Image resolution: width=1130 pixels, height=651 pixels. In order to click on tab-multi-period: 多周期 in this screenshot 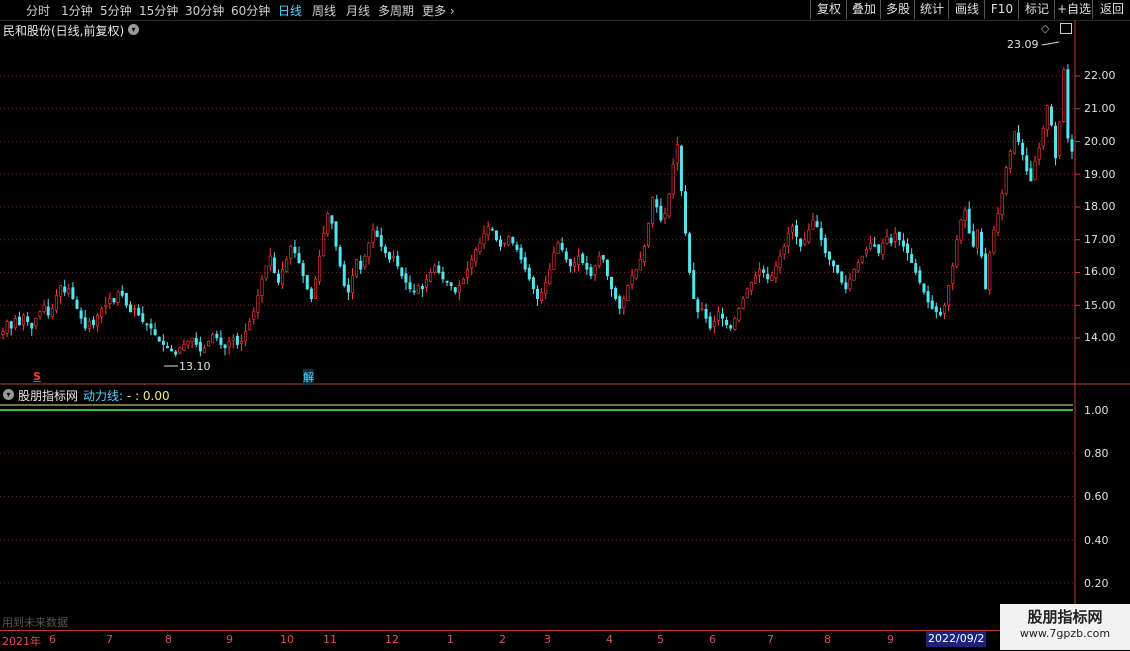, I will do `click(396, 10)`.